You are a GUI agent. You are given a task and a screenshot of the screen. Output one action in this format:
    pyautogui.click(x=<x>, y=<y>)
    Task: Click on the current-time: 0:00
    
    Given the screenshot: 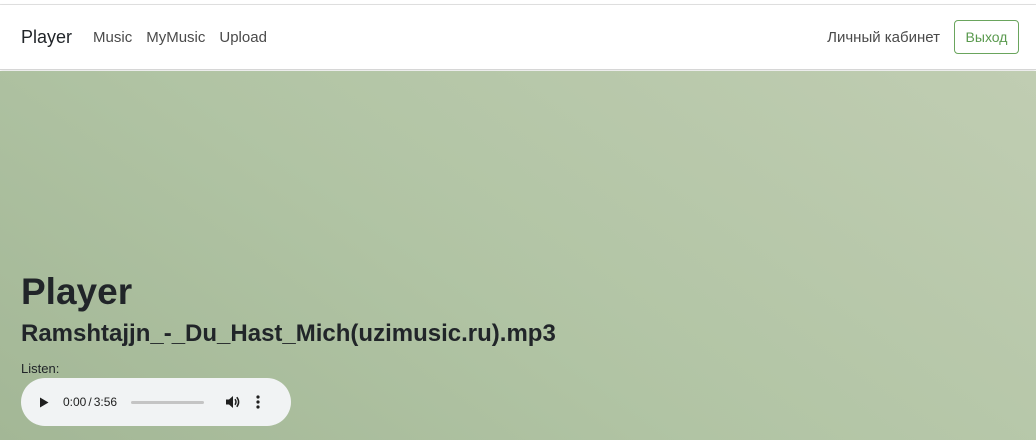 What is the action you would take?
    pyautogui.click(x=75, y=402)
    